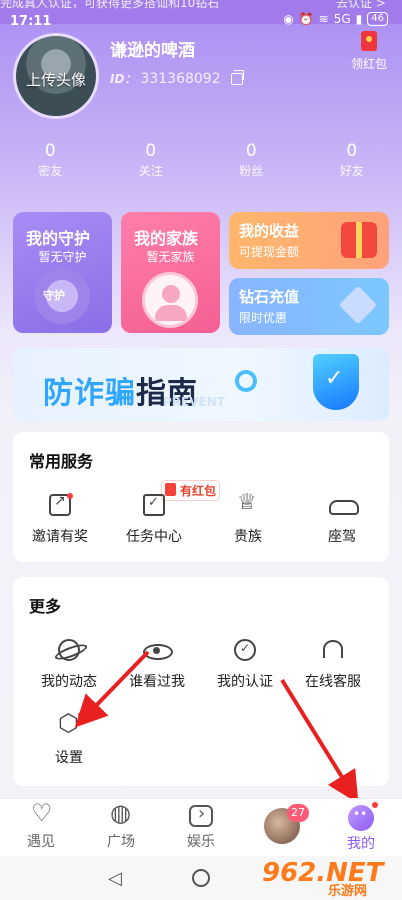 The width and height of the screenshot is (402, 900). What do you see at coordinates (333, 650) in the screenshot?
I see `headset-icon` at bounding box center [333, 650].